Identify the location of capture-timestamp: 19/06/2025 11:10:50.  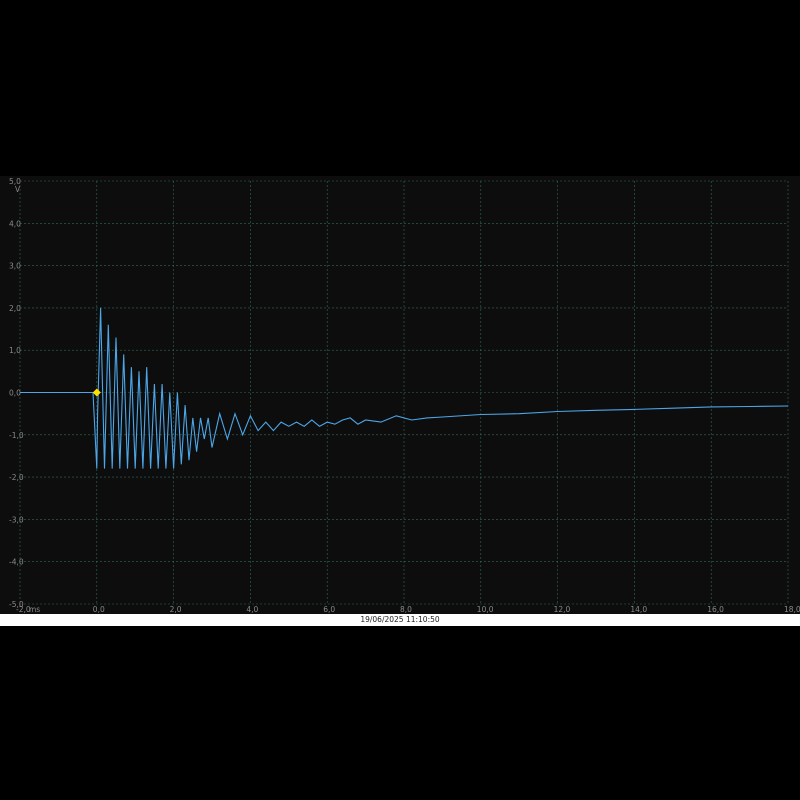
(400, 619).